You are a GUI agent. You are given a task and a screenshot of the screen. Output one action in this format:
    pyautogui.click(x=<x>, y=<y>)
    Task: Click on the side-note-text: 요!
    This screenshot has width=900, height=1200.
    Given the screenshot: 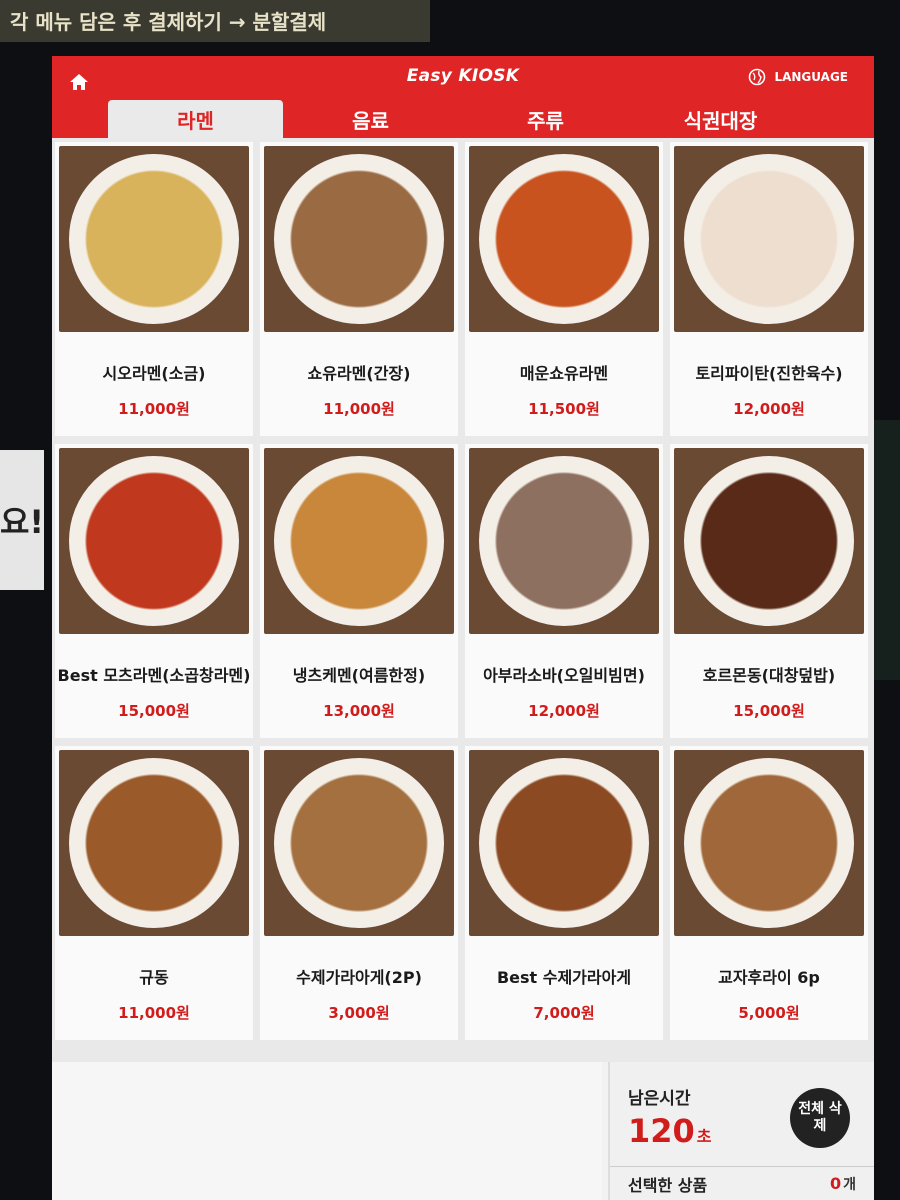 What is the action you would take?
    pyautogui.click(x=22, y=522)
    